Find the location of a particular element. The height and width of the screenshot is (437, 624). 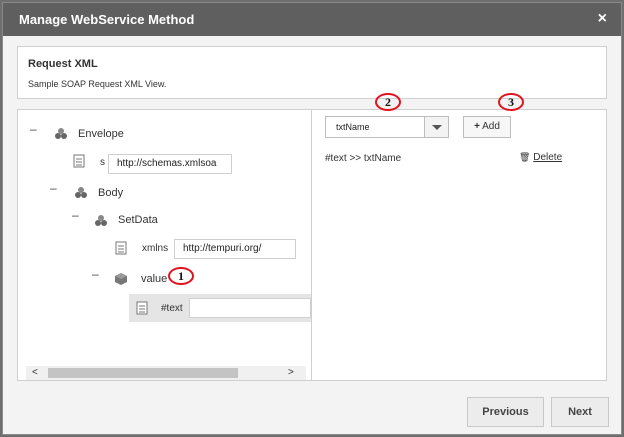

scrollbar-thumb is located at coordinates (143, 373).